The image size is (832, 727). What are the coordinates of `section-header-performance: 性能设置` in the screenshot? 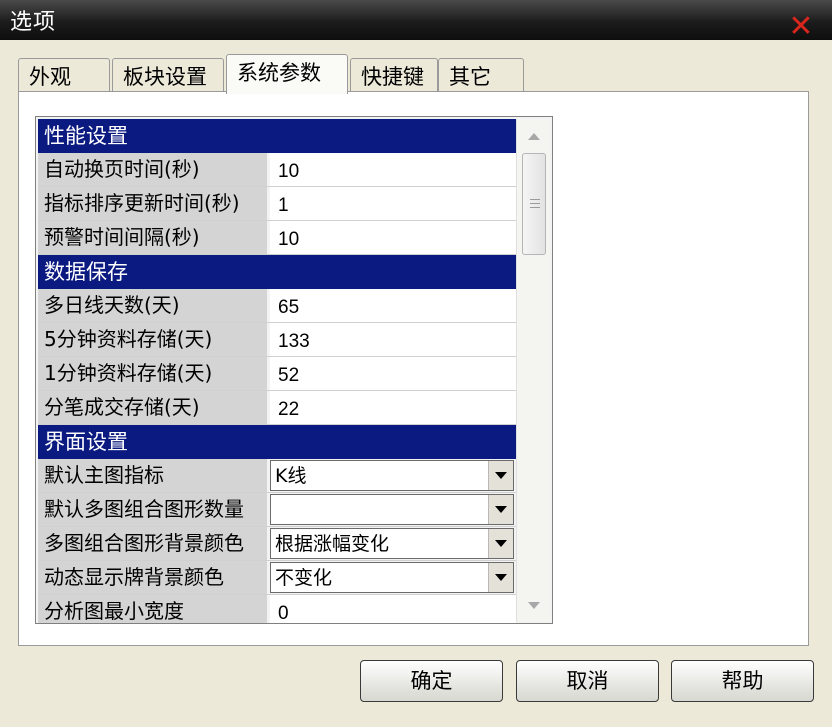 It's located at (277, 136).